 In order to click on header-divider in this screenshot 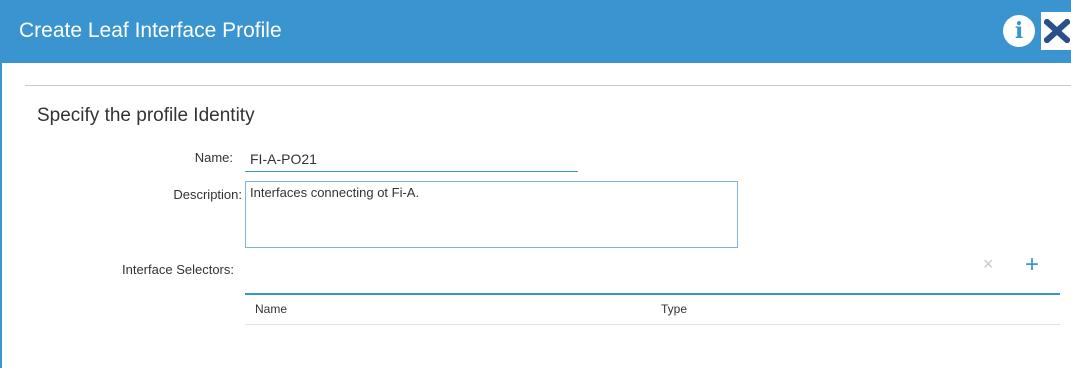, I will do `click(548, 85)`.